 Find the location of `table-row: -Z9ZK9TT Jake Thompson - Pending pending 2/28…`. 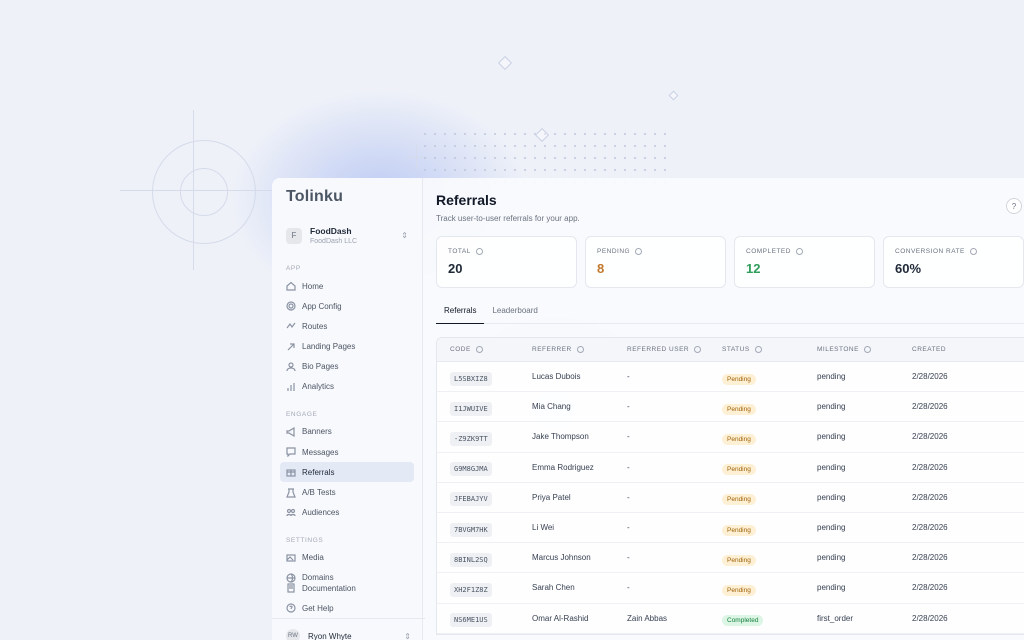

table-row: -Z9ZK9TT Jake Thompson - Pending pending 2/28… is located at coordinates (730, 437).